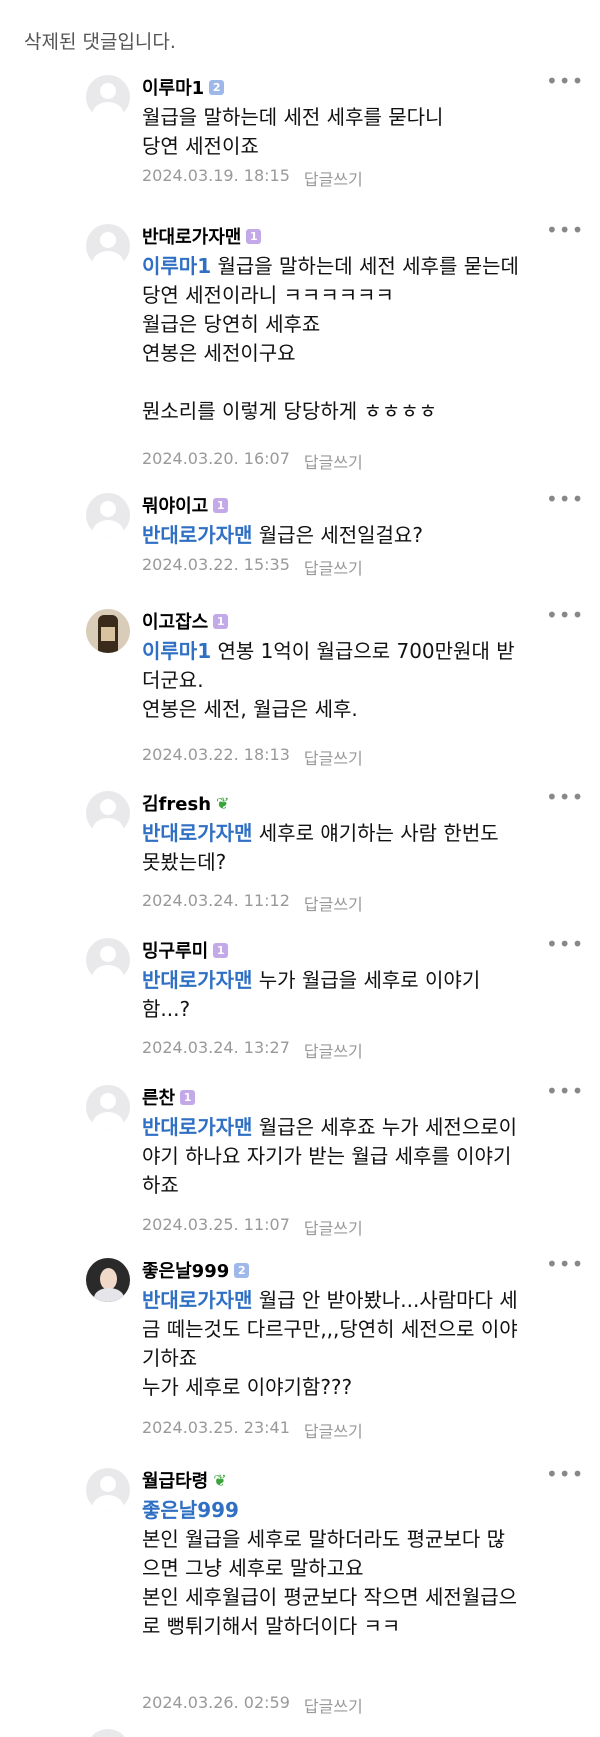 The image size is (600, 1737). I want to click on comment-item-partial, so click(331, 1733).